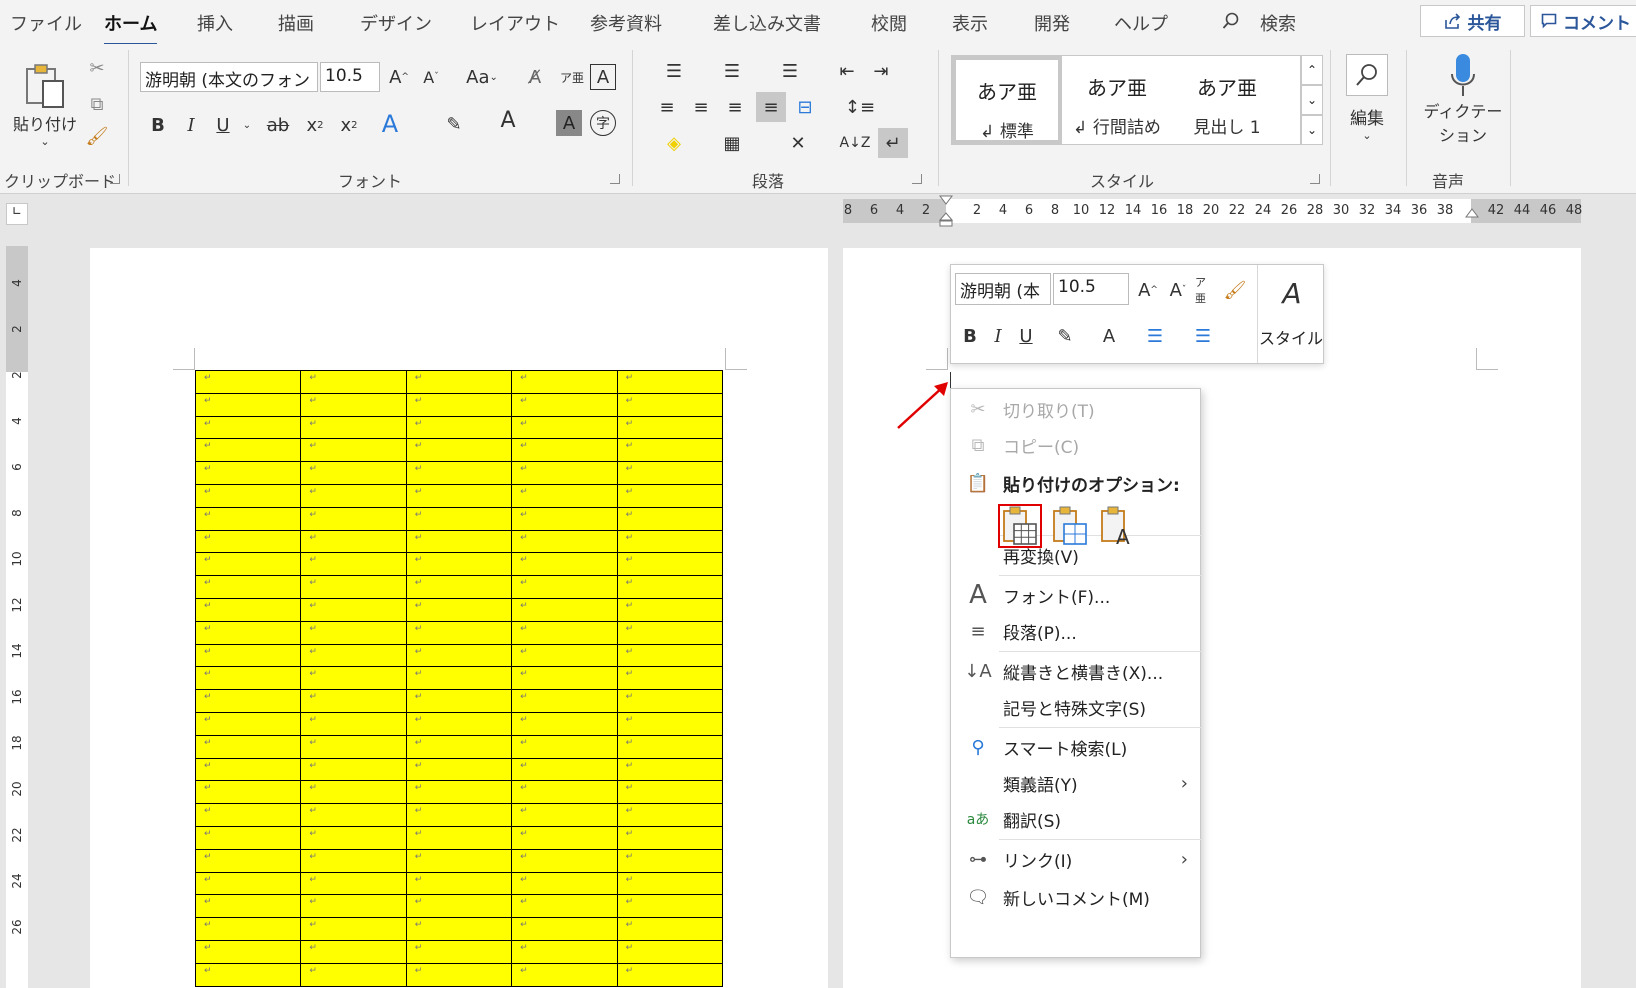 This screenshot has width=1636, height=988. What do you see at coordinates (767, 23) in the screenshot?
I see `tab-mailings: 差し込み文書` at bounding box center [767, 23].